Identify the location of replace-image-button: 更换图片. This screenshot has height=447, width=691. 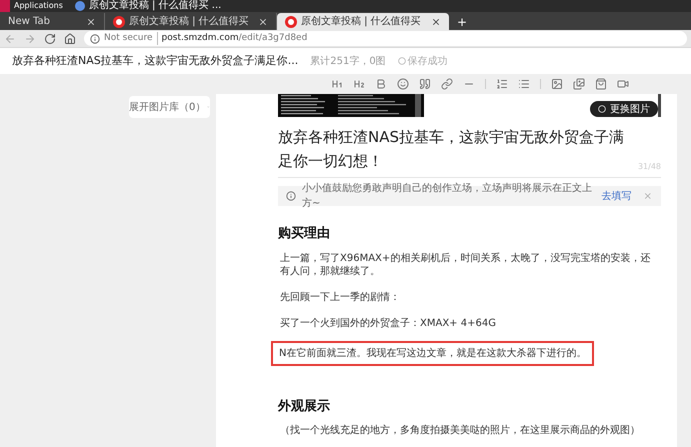
(624, 109).